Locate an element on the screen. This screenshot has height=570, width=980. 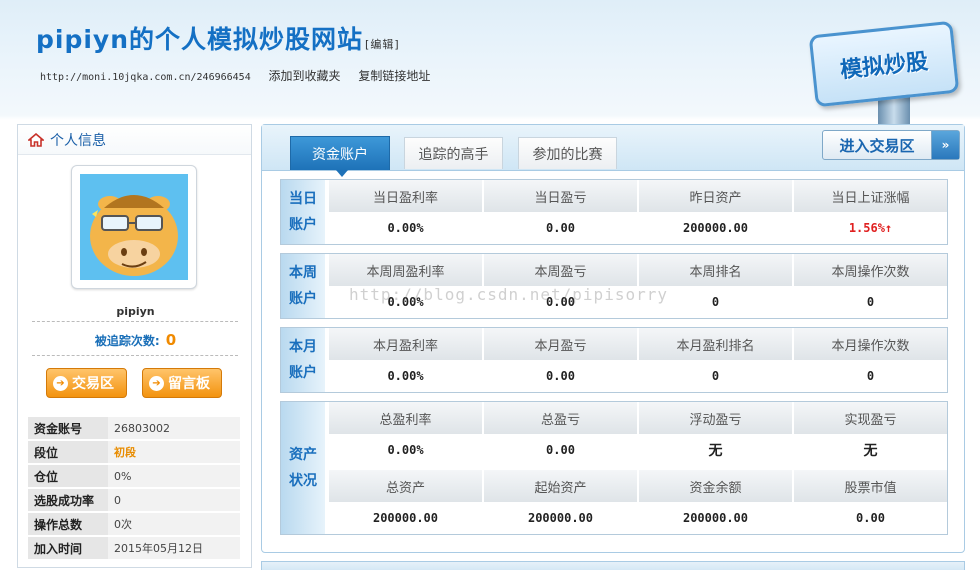
simulated-trading-sign: 模拟炒股 is located at coordinates (888, 78).